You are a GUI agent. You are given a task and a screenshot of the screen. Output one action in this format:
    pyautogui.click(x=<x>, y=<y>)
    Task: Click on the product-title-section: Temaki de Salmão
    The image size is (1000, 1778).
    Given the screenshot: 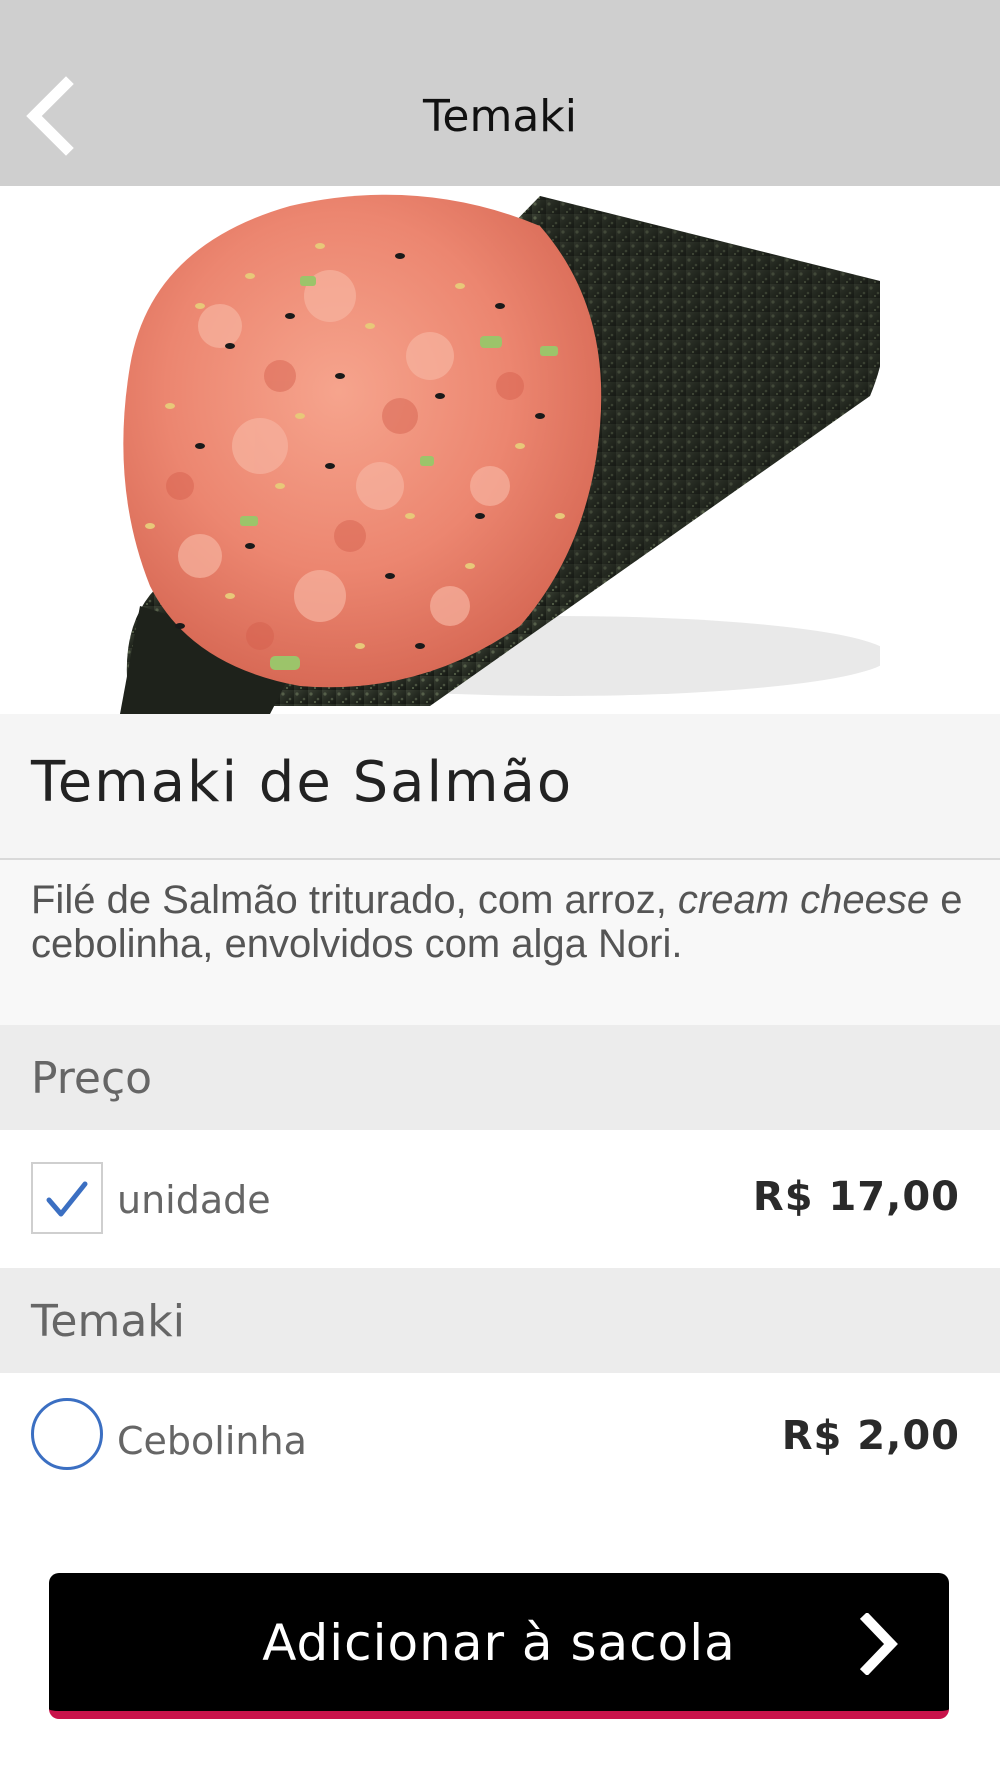 What is the action you would take?
    pyautogui.click(x=500, y=787)
    